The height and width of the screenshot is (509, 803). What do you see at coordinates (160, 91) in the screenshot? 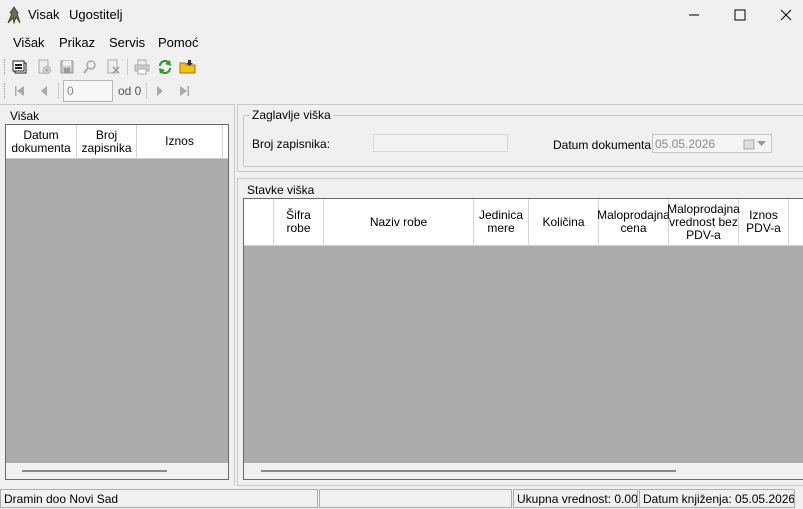
I see `next-record-icon` at bounding box center [160, 91].